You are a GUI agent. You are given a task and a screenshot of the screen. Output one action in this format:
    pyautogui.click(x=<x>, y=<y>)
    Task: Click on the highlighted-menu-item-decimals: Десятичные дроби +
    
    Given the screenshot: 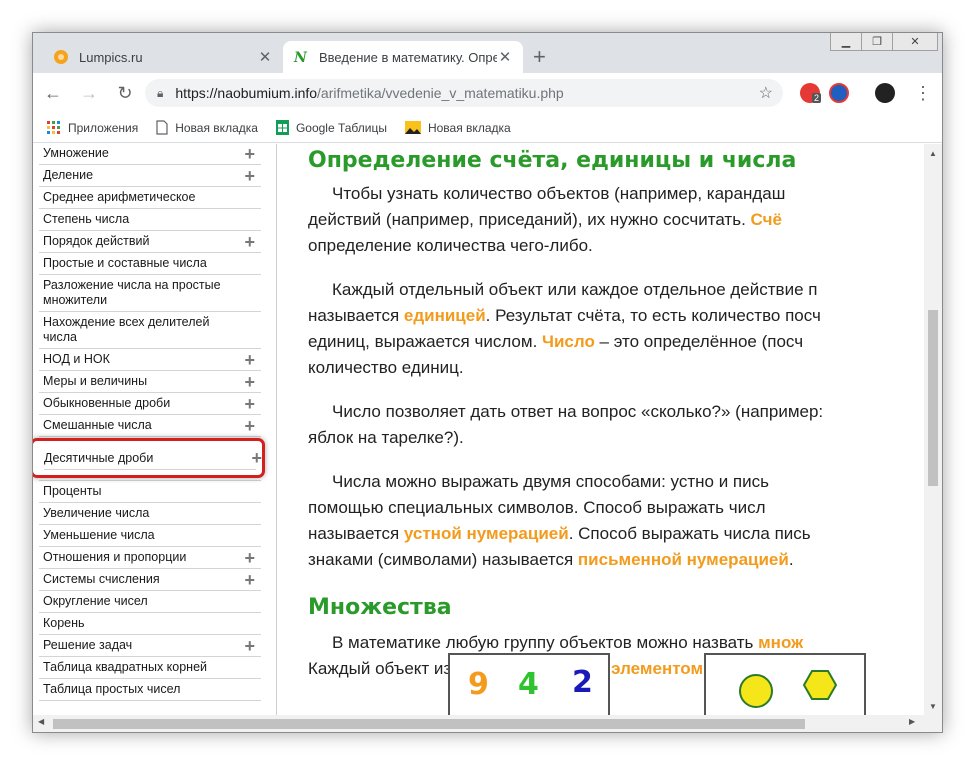 What is the action you would take?
    pyautogui.click(x=149, y=458)
    